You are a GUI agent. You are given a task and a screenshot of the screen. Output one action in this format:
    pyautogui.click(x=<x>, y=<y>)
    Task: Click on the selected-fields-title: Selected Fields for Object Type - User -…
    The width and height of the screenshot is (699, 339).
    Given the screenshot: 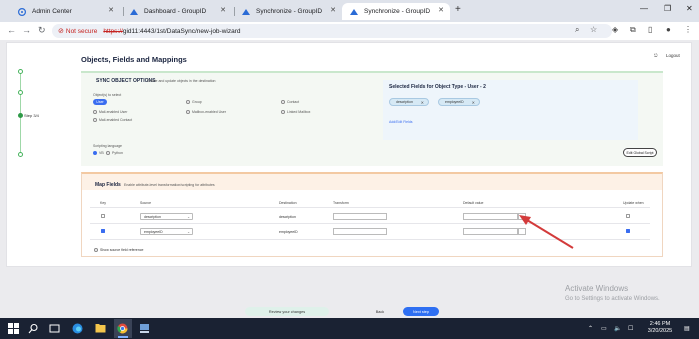 What is the action you would take?
    pyautogui.click(x=437, y=87)
    